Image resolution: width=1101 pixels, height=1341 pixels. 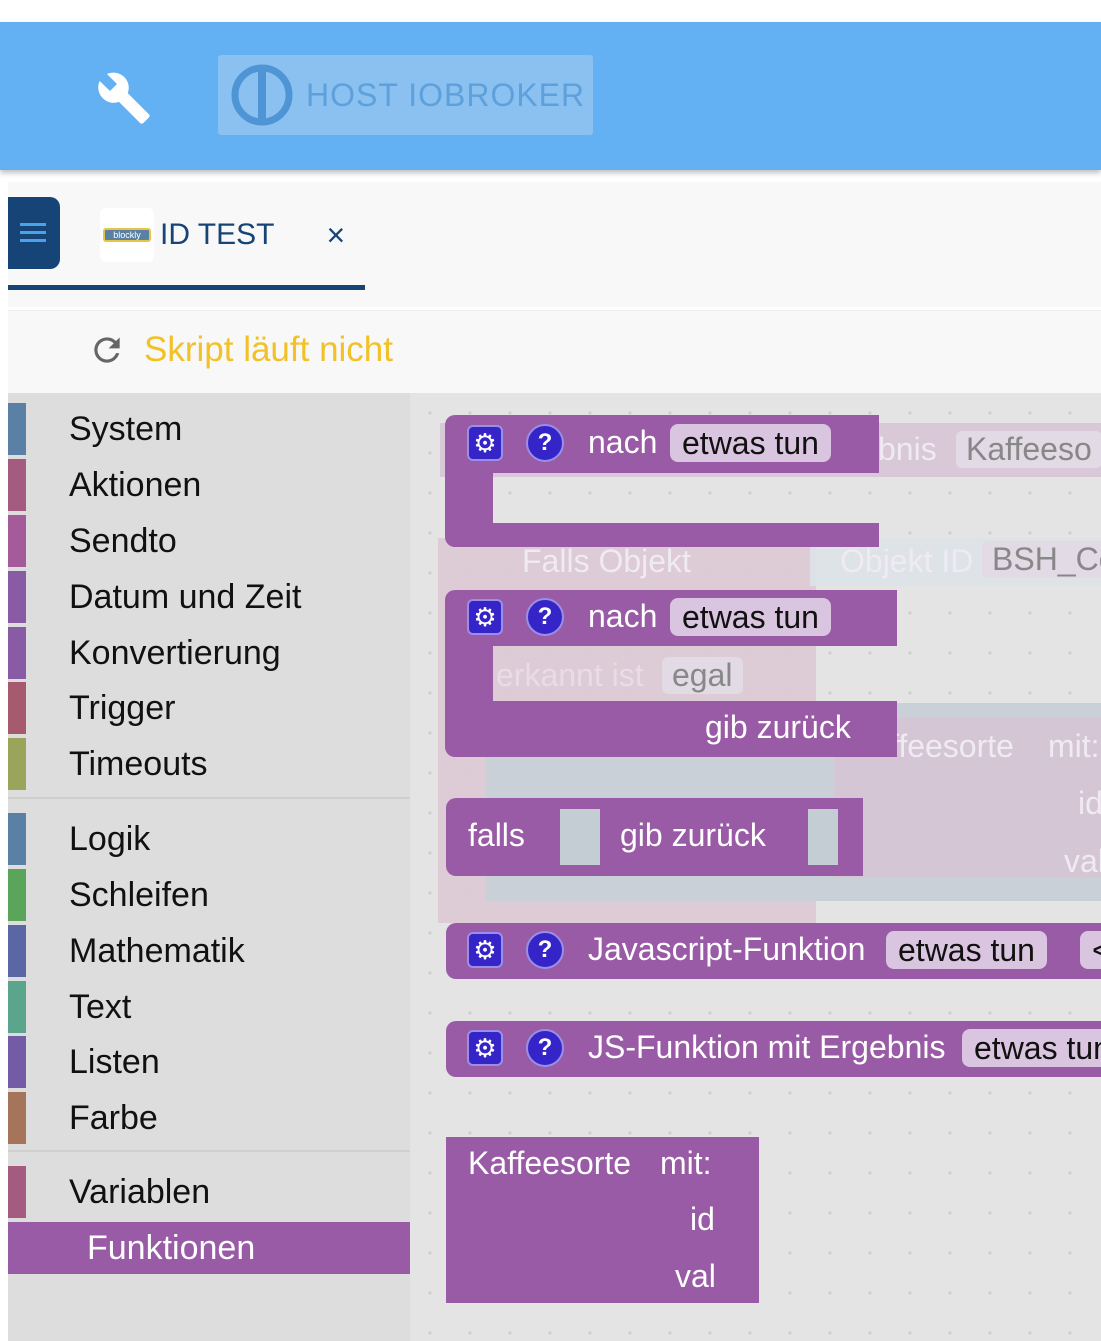 I want to click on host-selector: HOST IOBROKER, so click(x=405, y=95).